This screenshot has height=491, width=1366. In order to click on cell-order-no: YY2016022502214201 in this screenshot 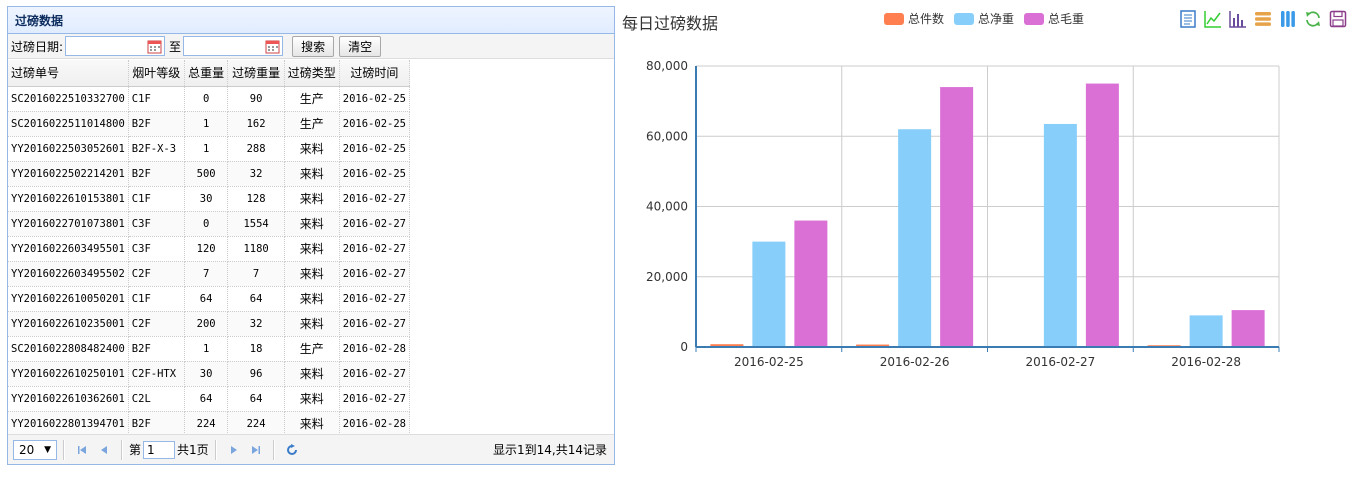, I will do `click(68, 174)`.